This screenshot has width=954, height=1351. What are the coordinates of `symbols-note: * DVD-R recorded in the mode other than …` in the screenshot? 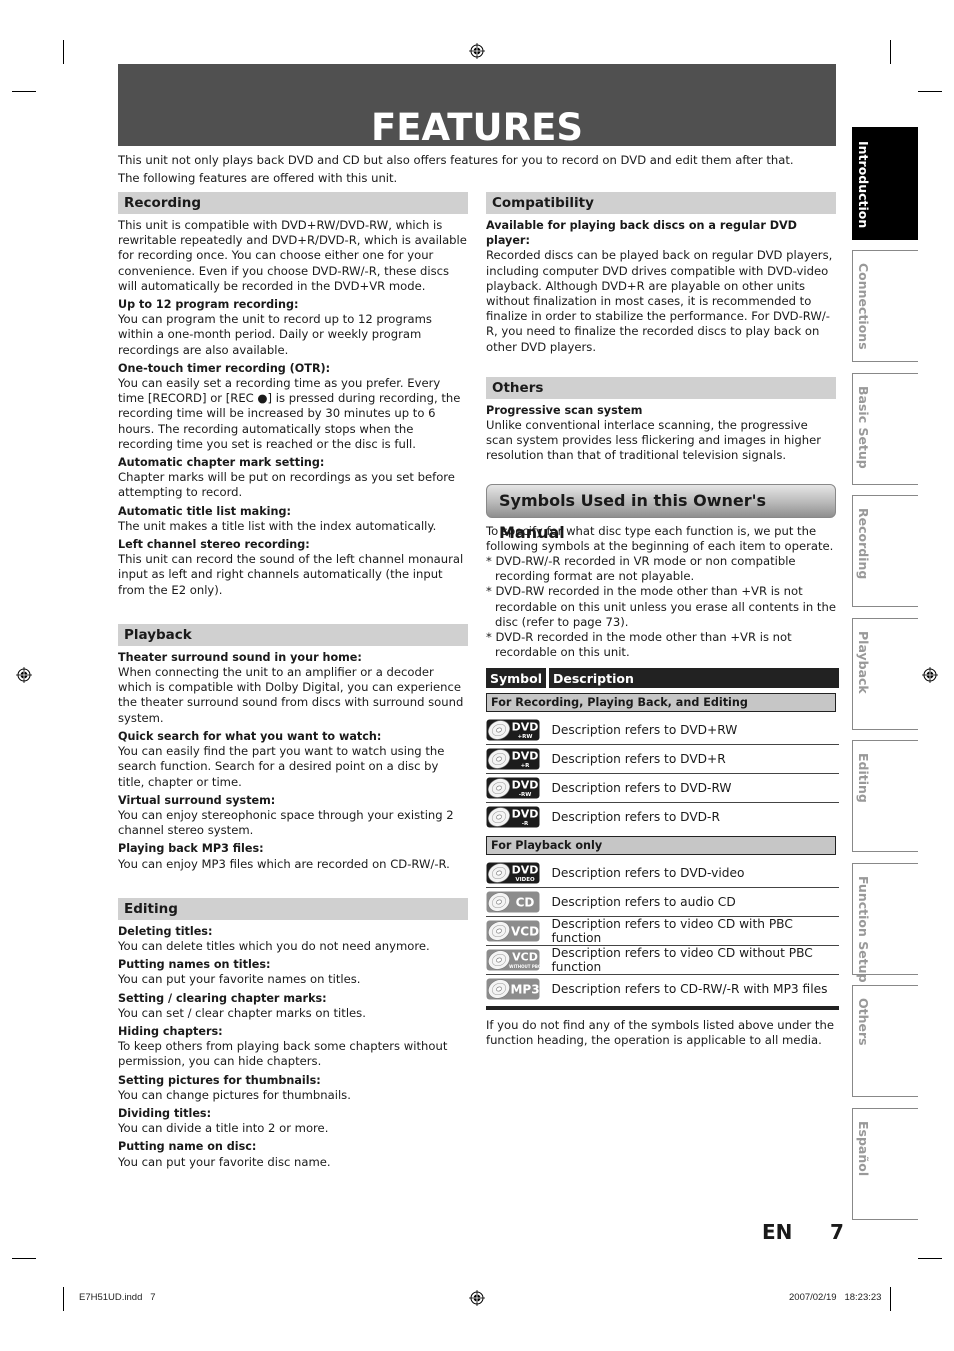 It's located at (639, 645).